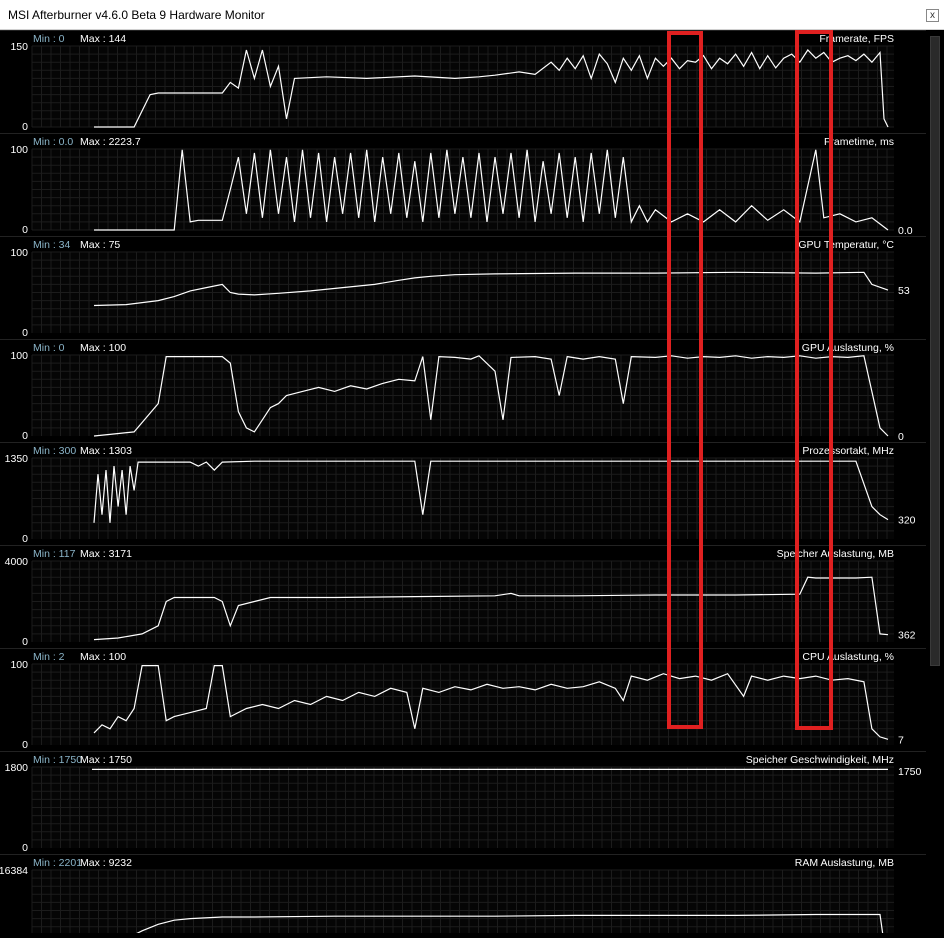 The image size is (944, 938). Describe the element at coordinates (859, 142) in the screenshot. I see `metric-name: Frametime, ms` at that location.